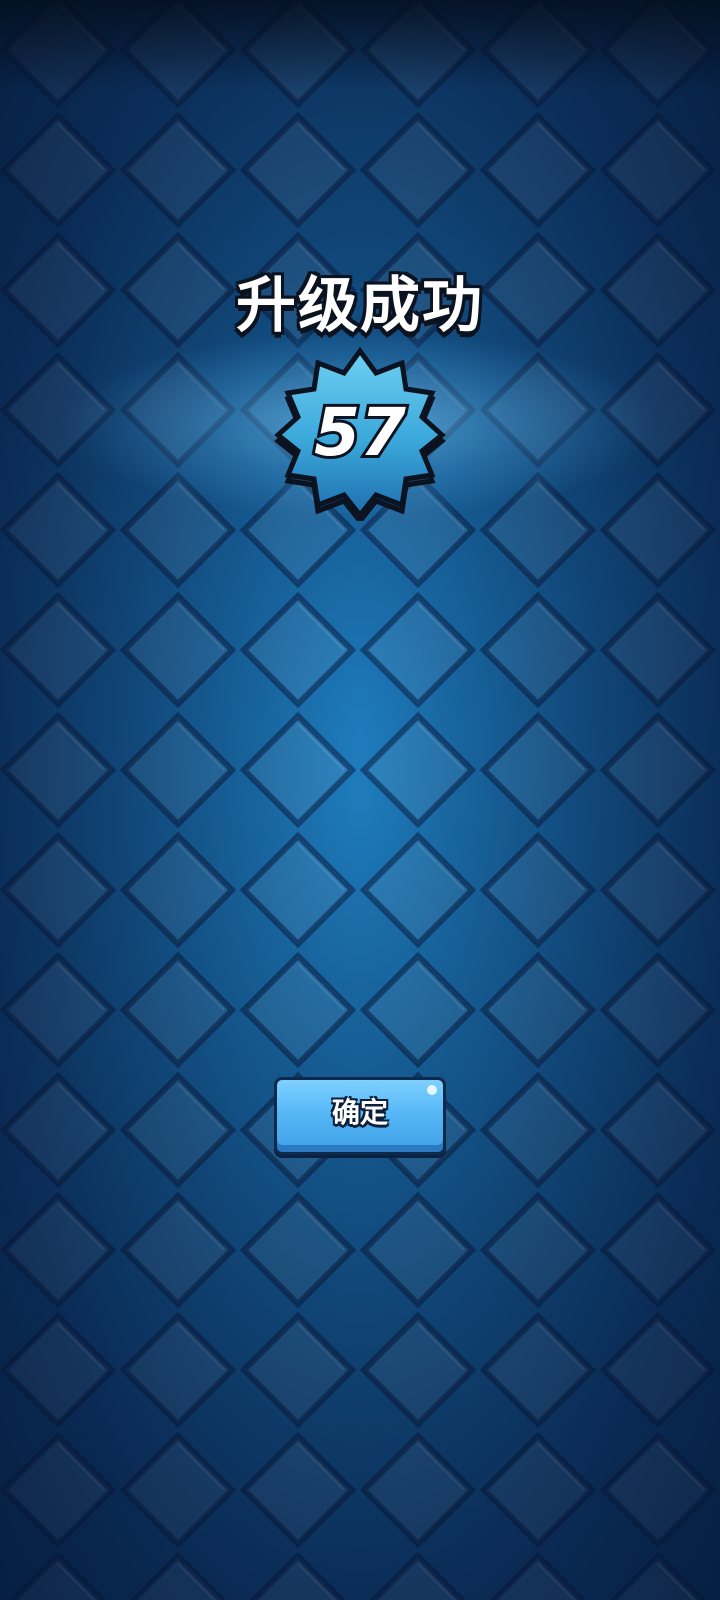 The width and height of the screenshot is (720, 1600). I want to click on confirm-button-label: 确定, so click(359, 1112).